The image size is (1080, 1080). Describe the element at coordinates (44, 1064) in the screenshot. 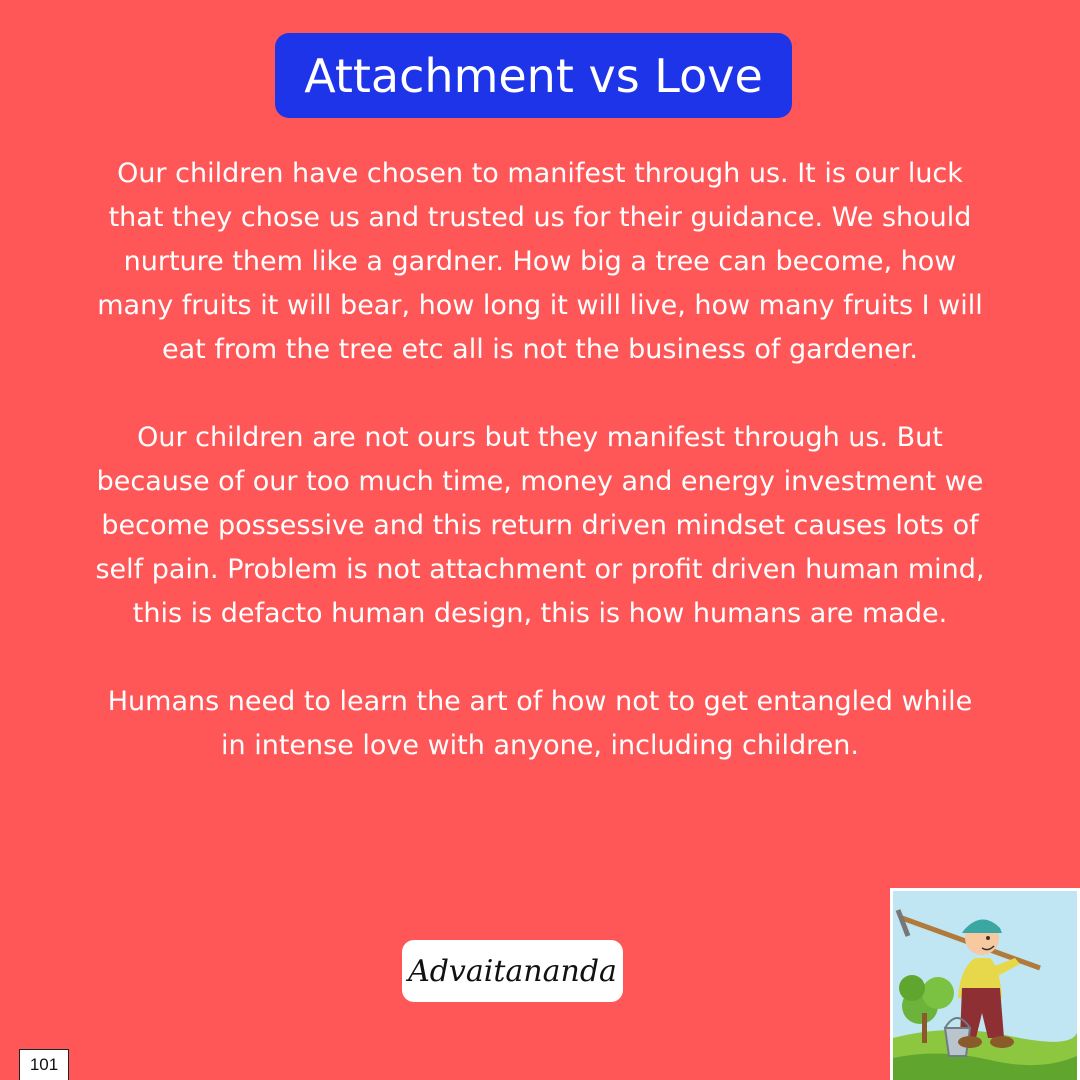

I see `page-number: 101` at that location.